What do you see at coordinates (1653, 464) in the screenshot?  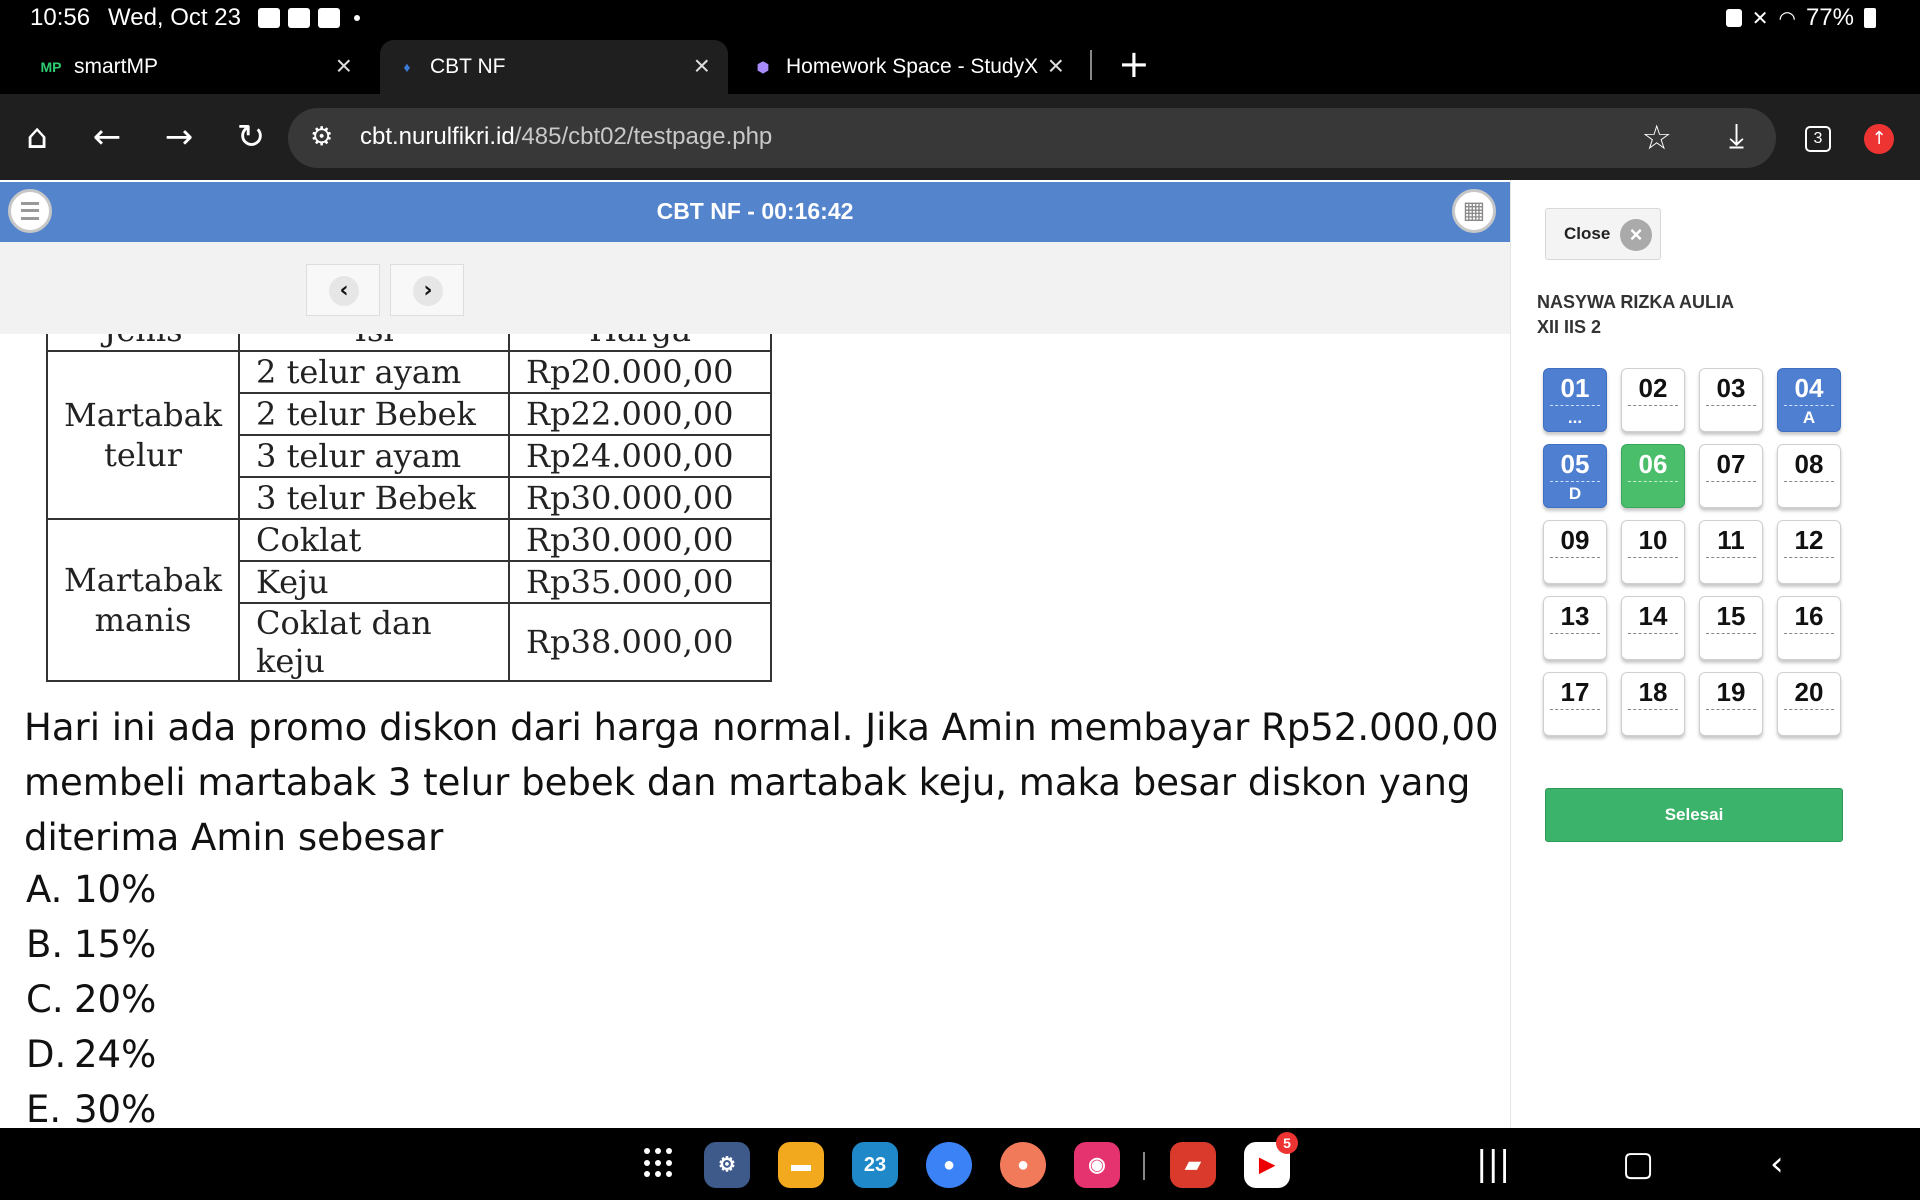 I see `question-number: 06` at bounding box center [1653, 464].